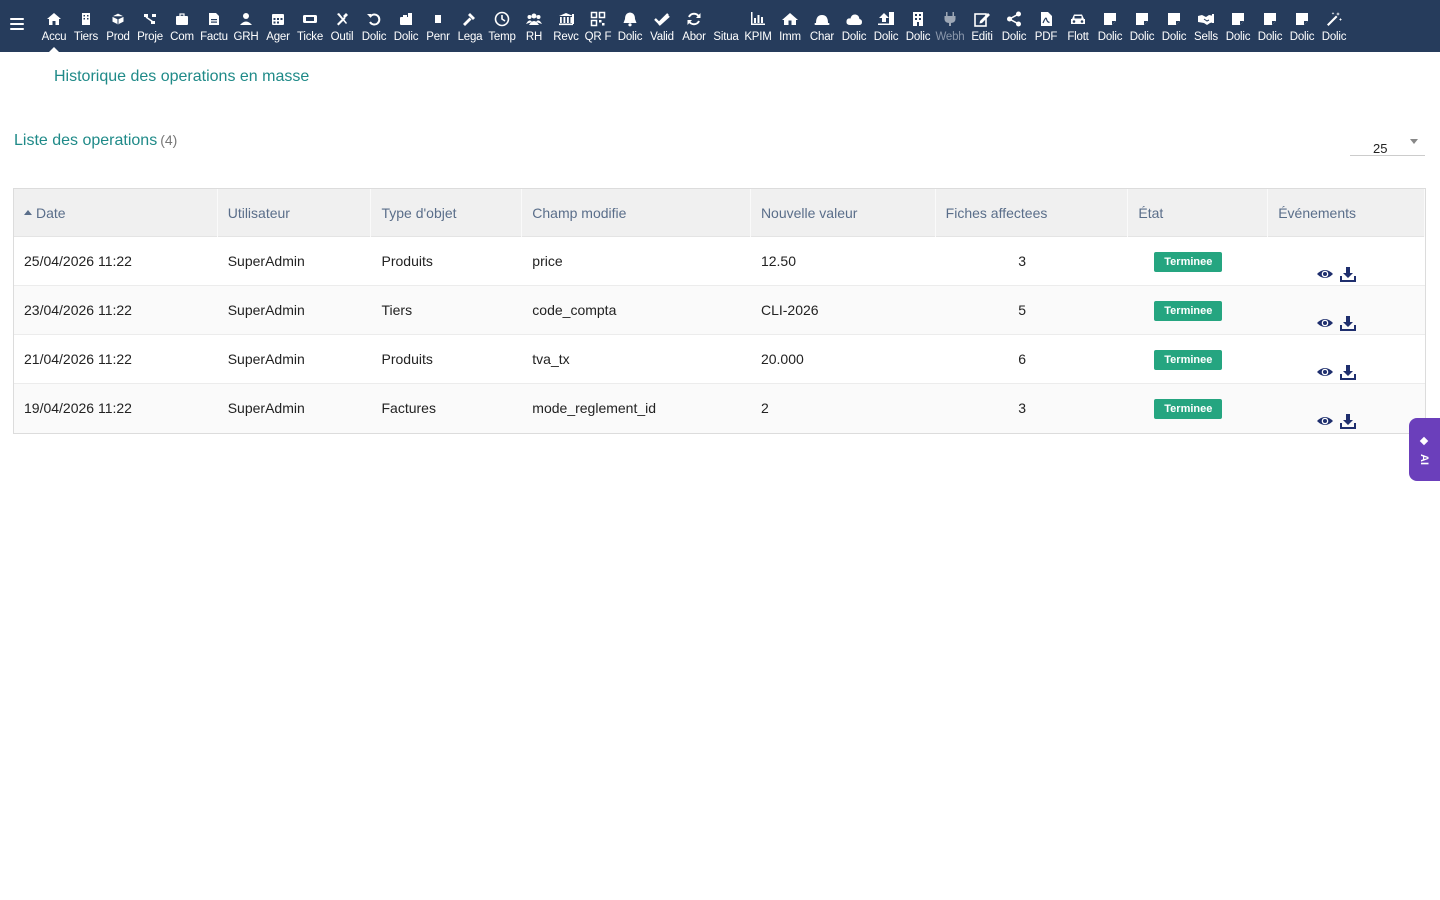 Image resolution: width=1440 pixels, height=900 pixels. Describe the element at coordinates (726, 26) in the screenshot. I see `menu-item-21: Situa` at that location.